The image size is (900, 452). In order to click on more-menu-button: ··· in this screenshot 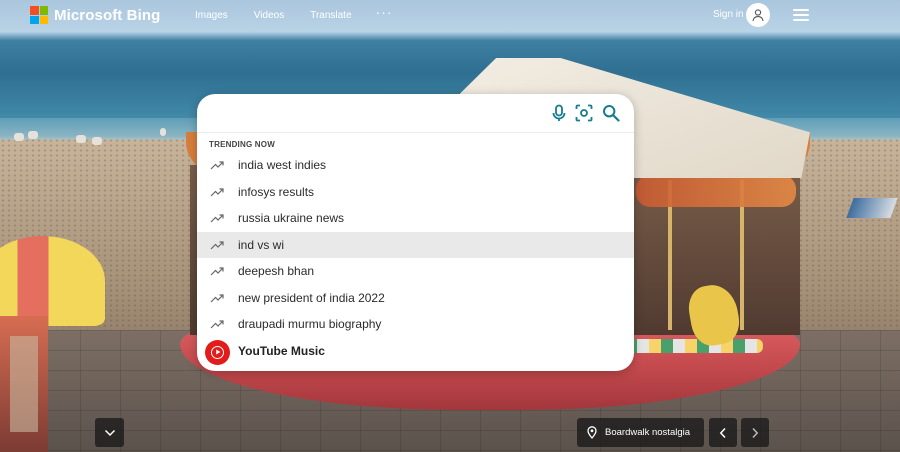, I will do `click(384, 12)`.